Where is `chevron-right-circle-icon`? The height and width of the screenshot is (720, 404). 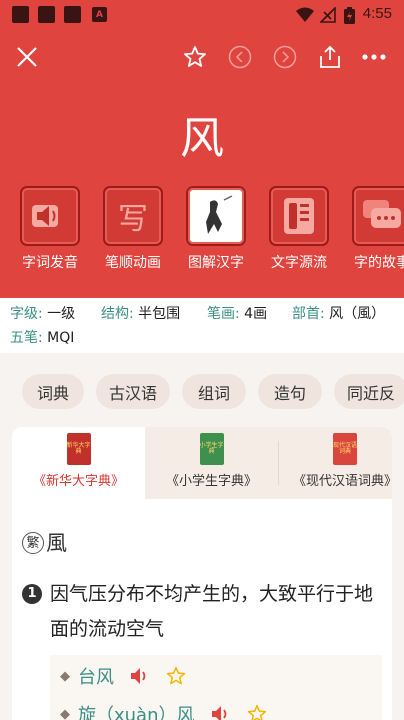 chevron-right-circle-icon is located at coordinates (285, 57).